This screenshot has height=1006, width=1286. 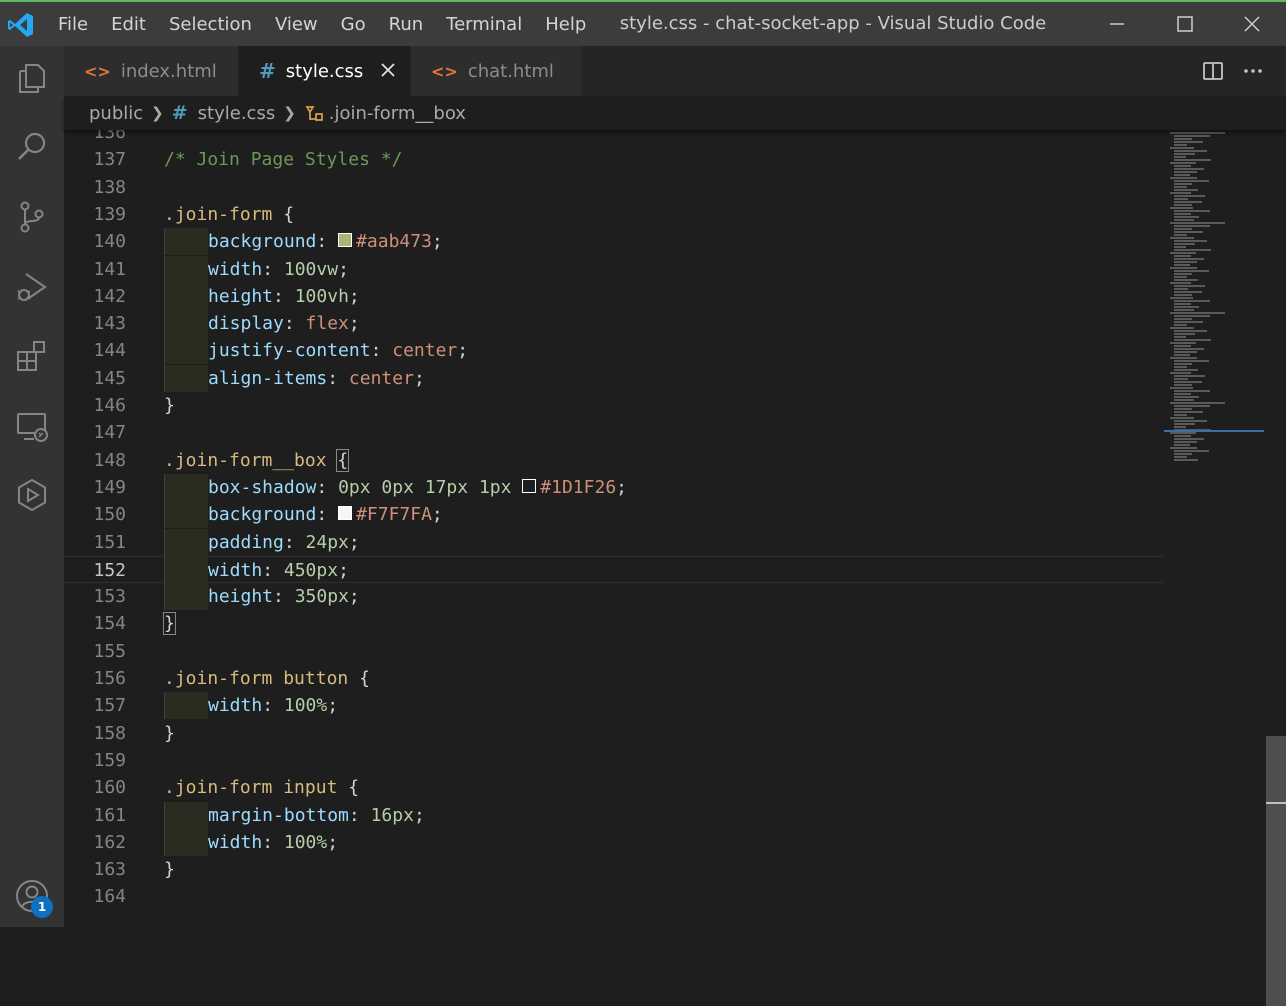 What do you see at coordinates (614, 678) in the screenshot?
I see `code-line: 156 .join-form button {` at bounding box center [614, 678].